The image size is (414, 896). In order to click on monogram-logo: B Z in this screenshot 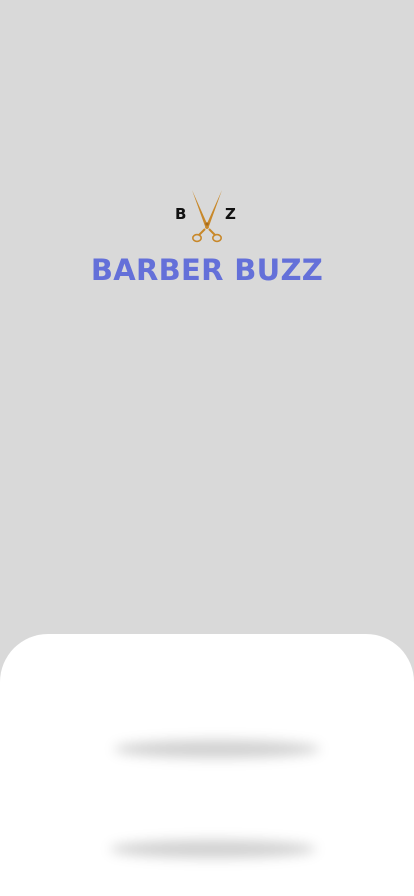, I will do `click(207, 217)`.